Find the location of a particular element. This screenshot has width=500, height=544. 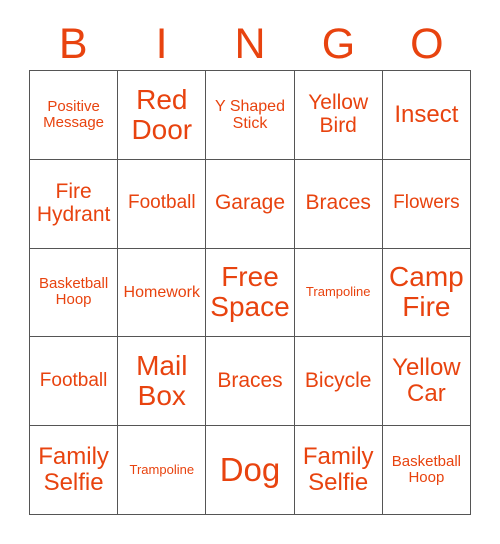

bingo-cell-label: Mail Box is located at coordinates (162, 381).